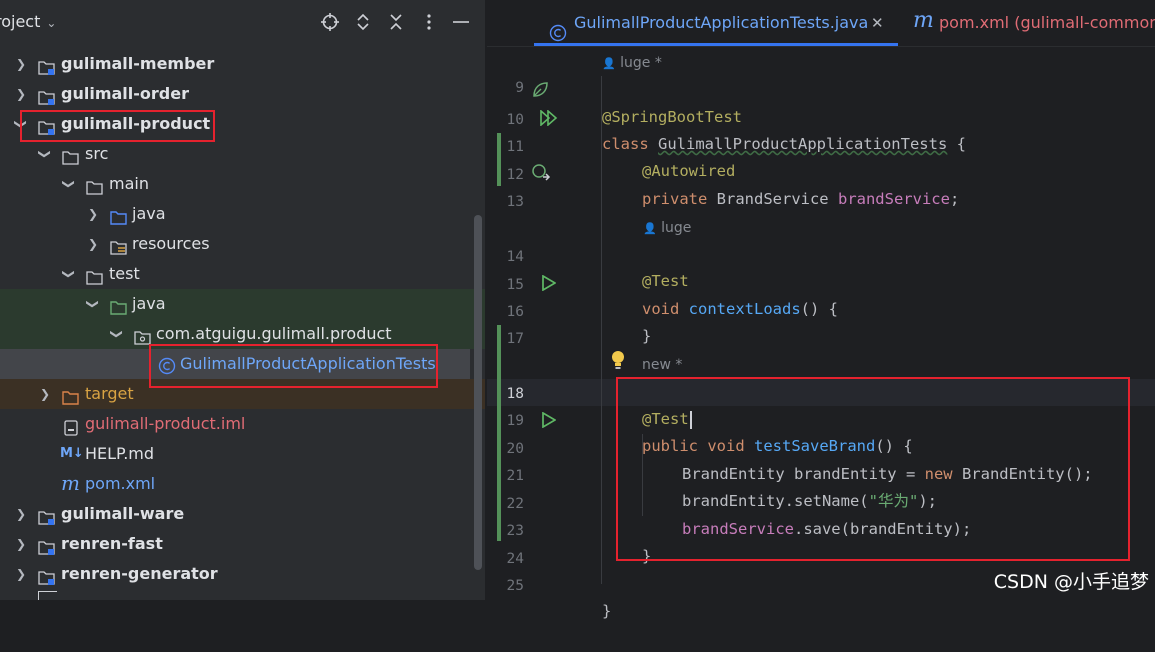 The width and height of the screenshot is (1155, 652). What do you see at coordinates (821, 293) in the screenshot?
I see `code-line-15: void contextLoads() {` at bounding box center [821, 293].